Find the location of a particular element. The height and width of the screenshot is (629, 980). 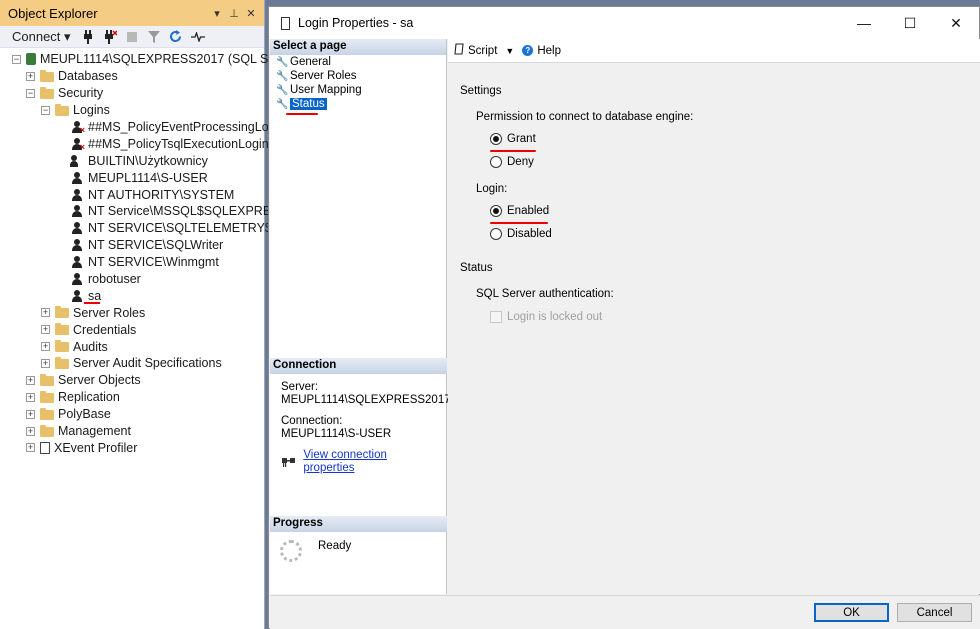

tree-node: NT AUTHORITY\SYSTEM is located at coordinates (132, 194).